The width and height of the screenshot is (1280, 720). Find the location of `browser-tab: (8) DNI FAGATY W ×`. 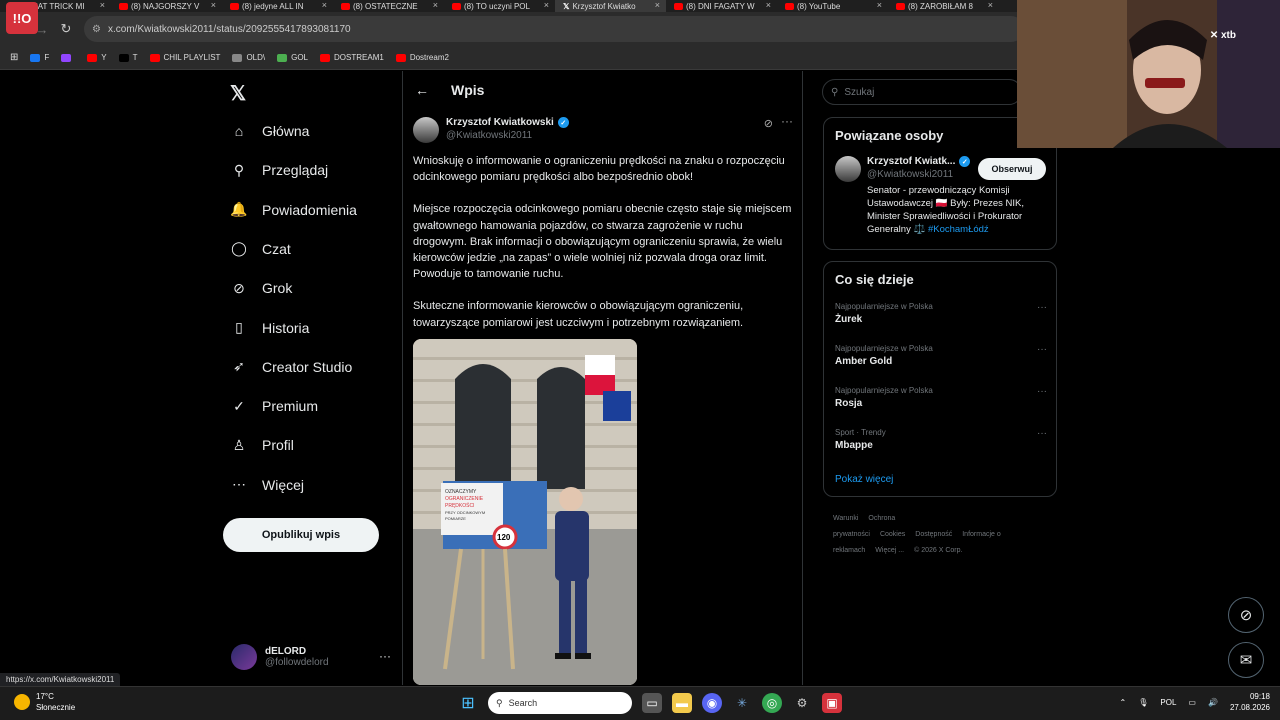

browser-tab: (8) DNI FAGATY W × is located at coordinates (721, 6).